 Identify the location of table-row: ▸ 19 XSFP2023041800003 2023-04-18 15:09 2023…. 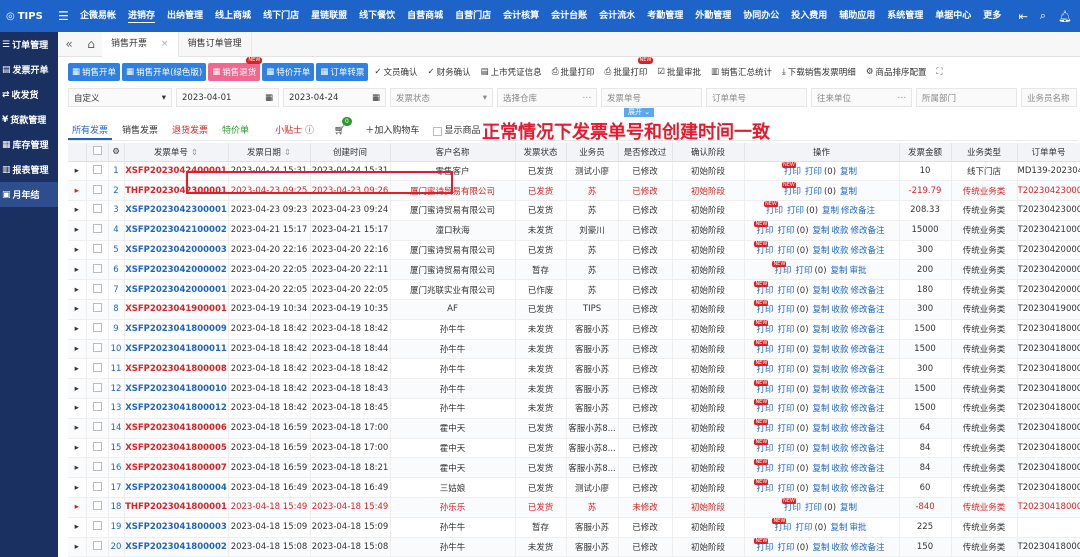
(574, 527).